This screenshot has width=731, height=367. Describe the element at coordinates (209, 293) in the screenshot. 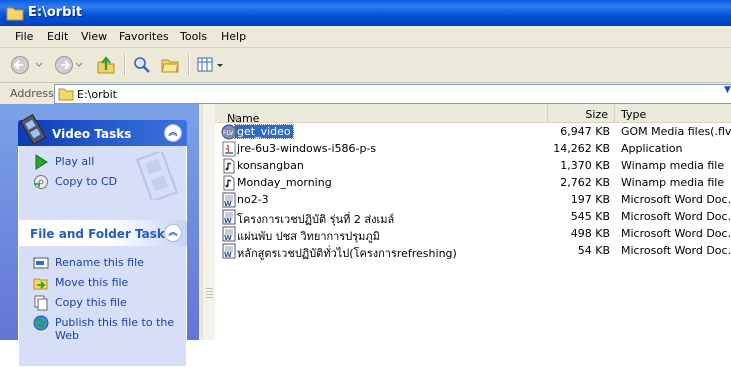

I see `scrollbar-grip` at that location.